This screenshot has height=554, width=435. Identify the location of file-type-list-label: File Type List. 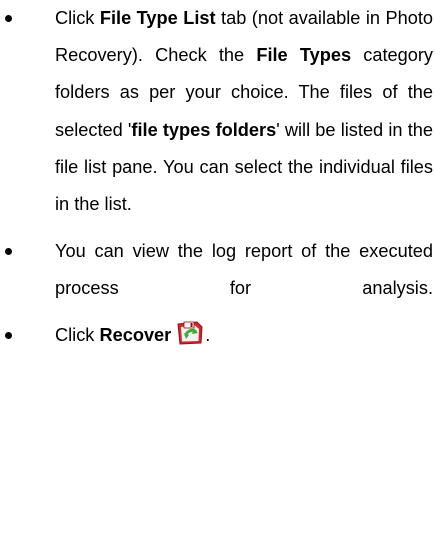
(157, 18).